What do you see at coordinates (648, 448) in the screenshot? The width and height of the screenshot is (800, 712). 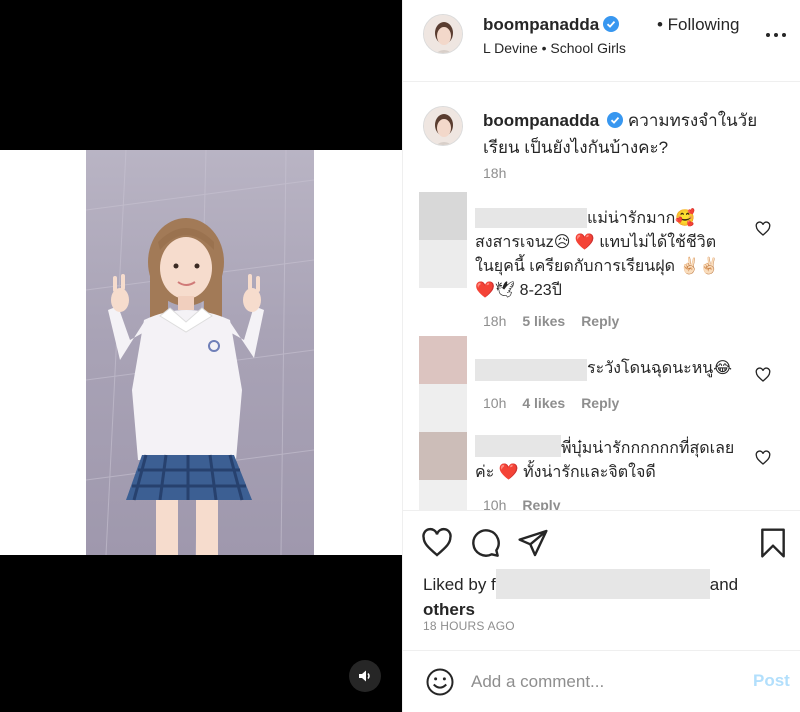 I see `comment-line: พี่บุ๋มน่ารักกกกกกที่สุดเลย` at bounding box center [648, 448].